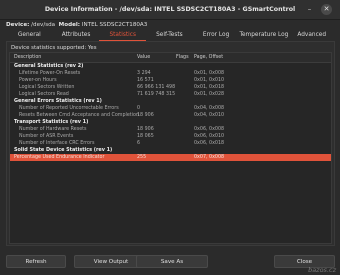 The height and width of the screenshot is (275, 340). What do you see at coordinates (145, 80) in the screenshot?
I see `cell-value: 16 571` at bounding box center [145, 80].